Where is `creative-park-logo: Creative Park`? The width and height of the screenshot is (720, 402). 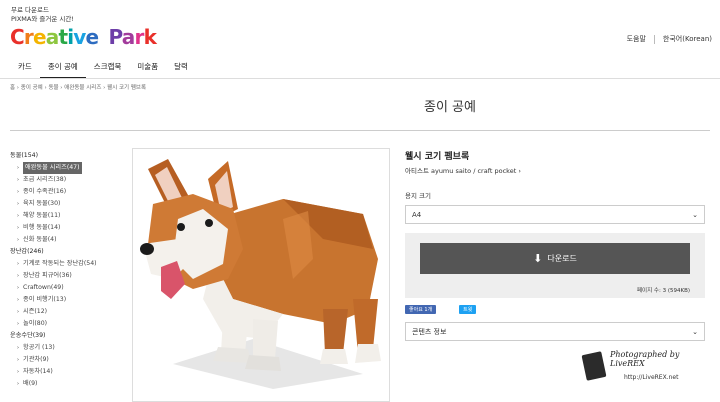
creative-park-logo: Creative Park is located at coordinates (83, 37).